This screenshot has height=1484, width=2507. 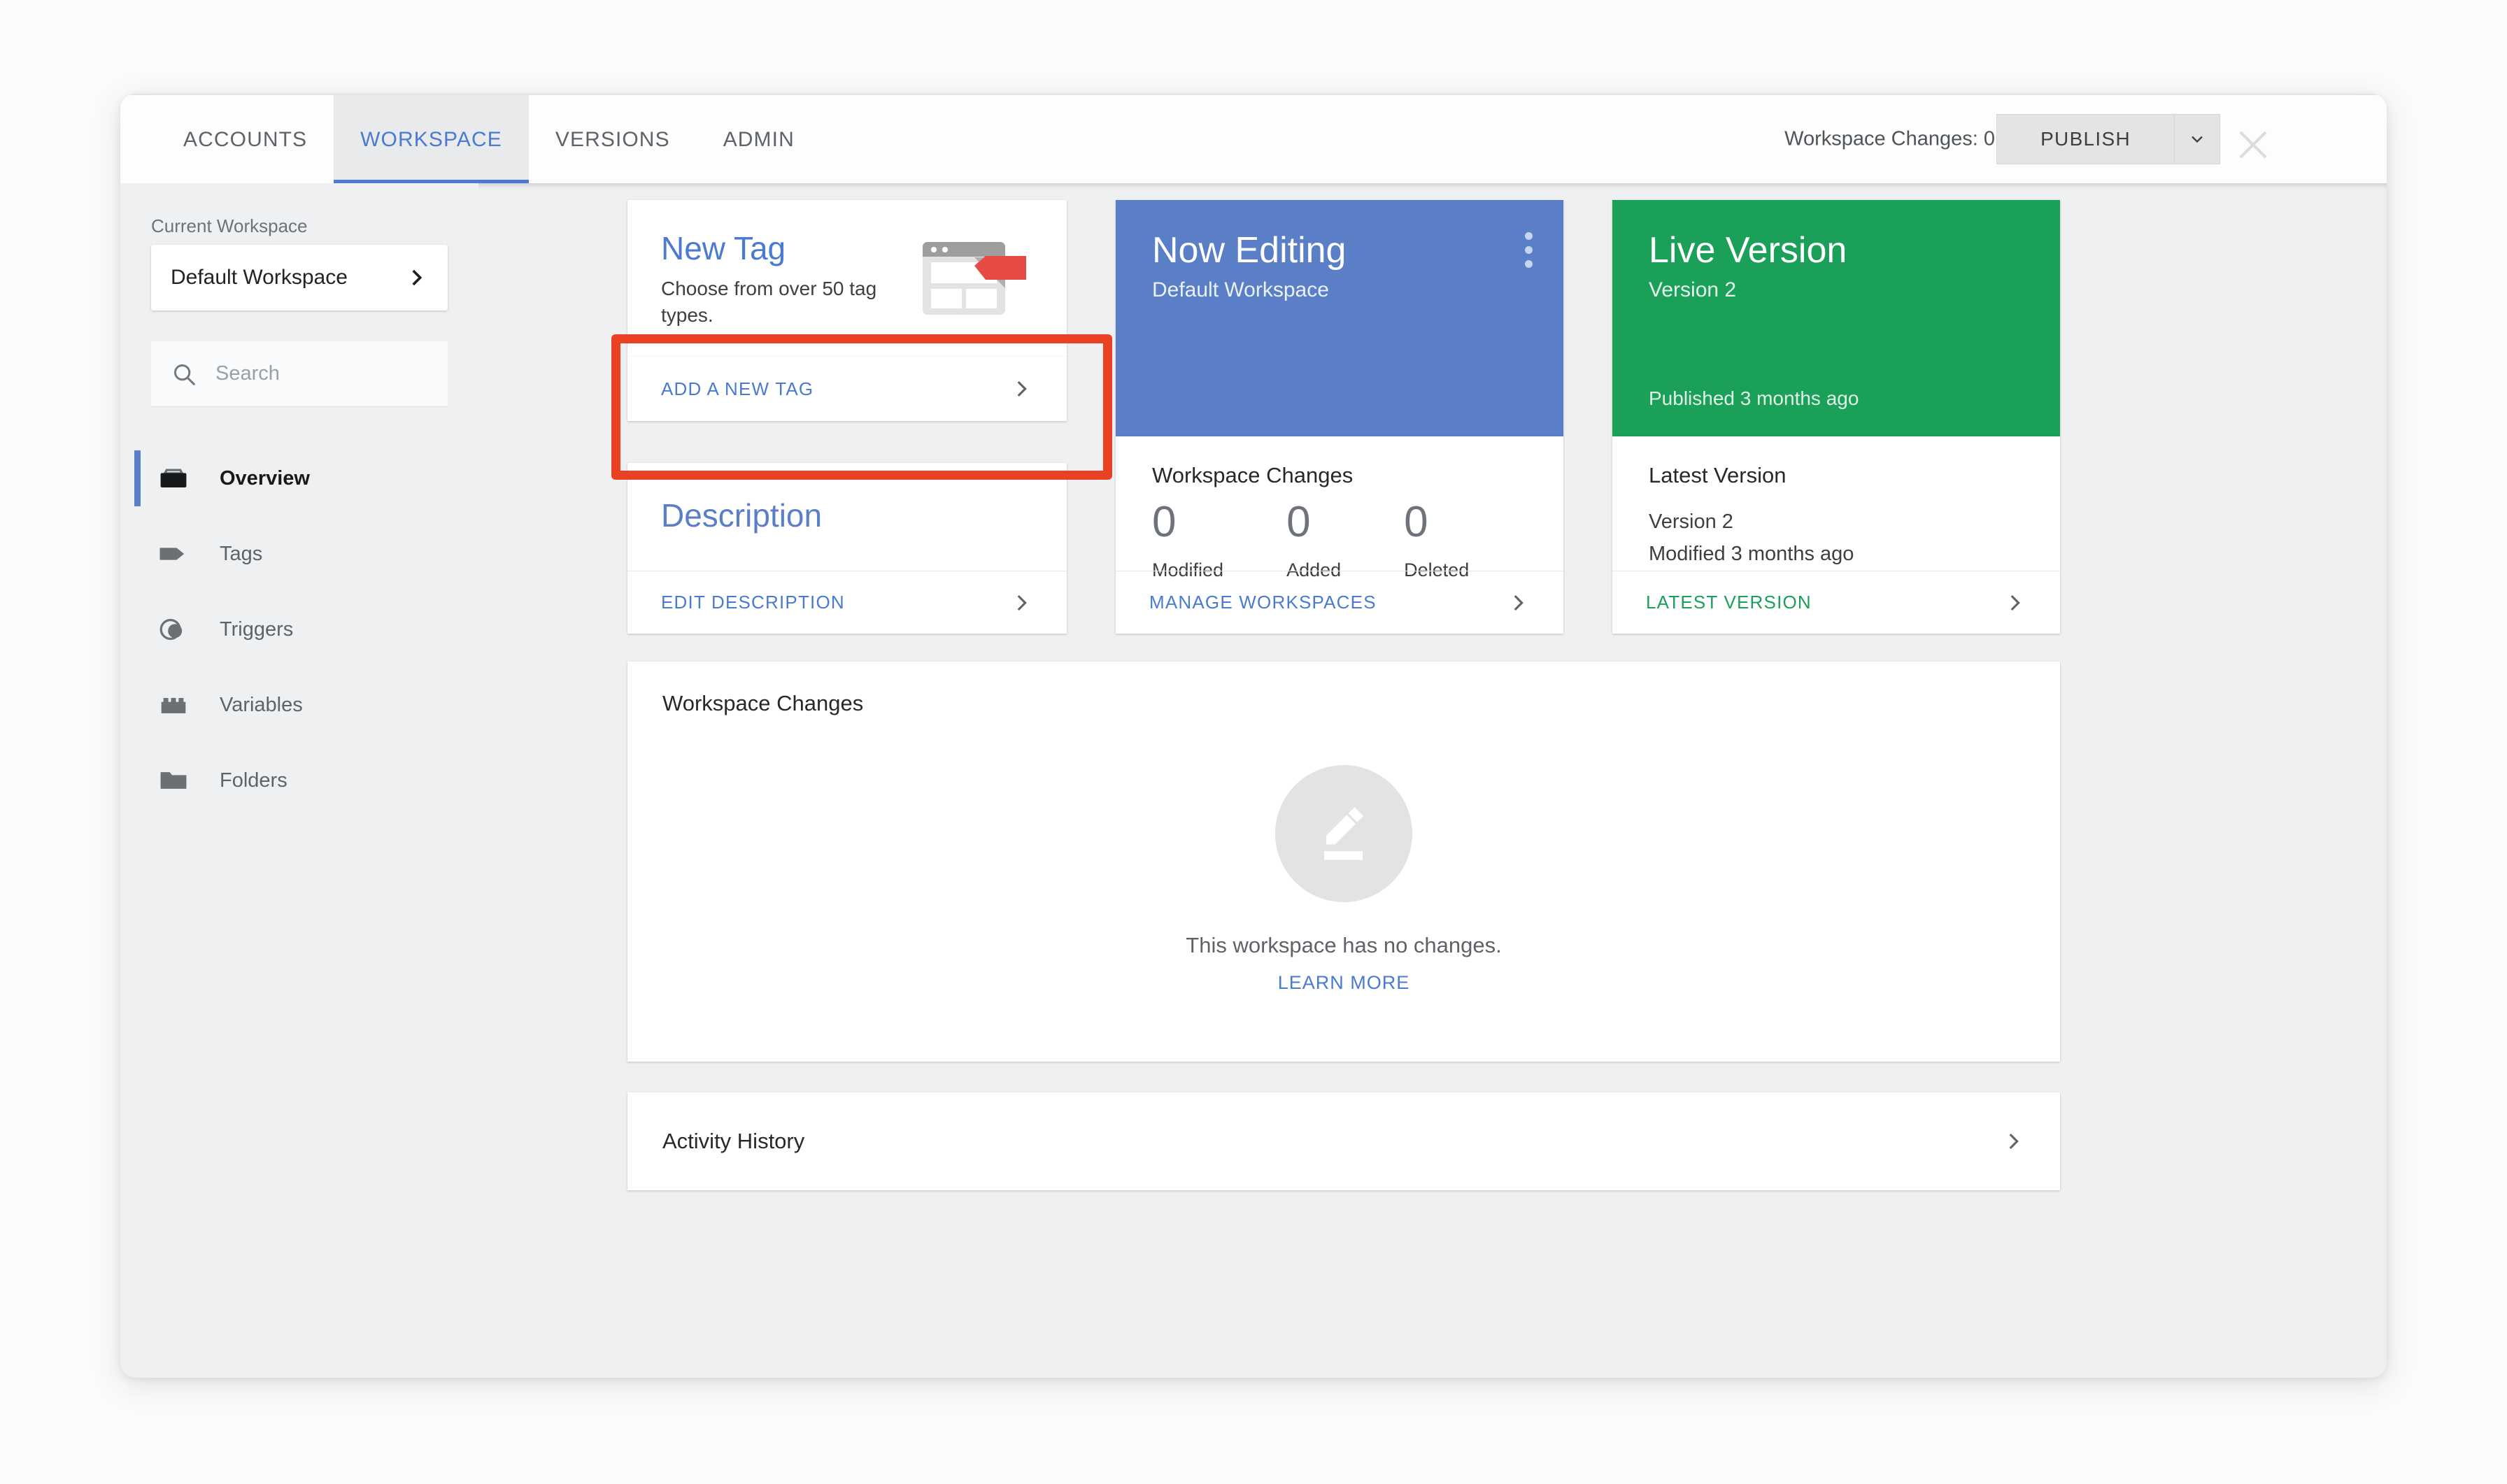 What do you see at coordinates (1748, 250) in the screenshot?
I see `live-version-title: Live Version` at bounding box center [1748, 250].